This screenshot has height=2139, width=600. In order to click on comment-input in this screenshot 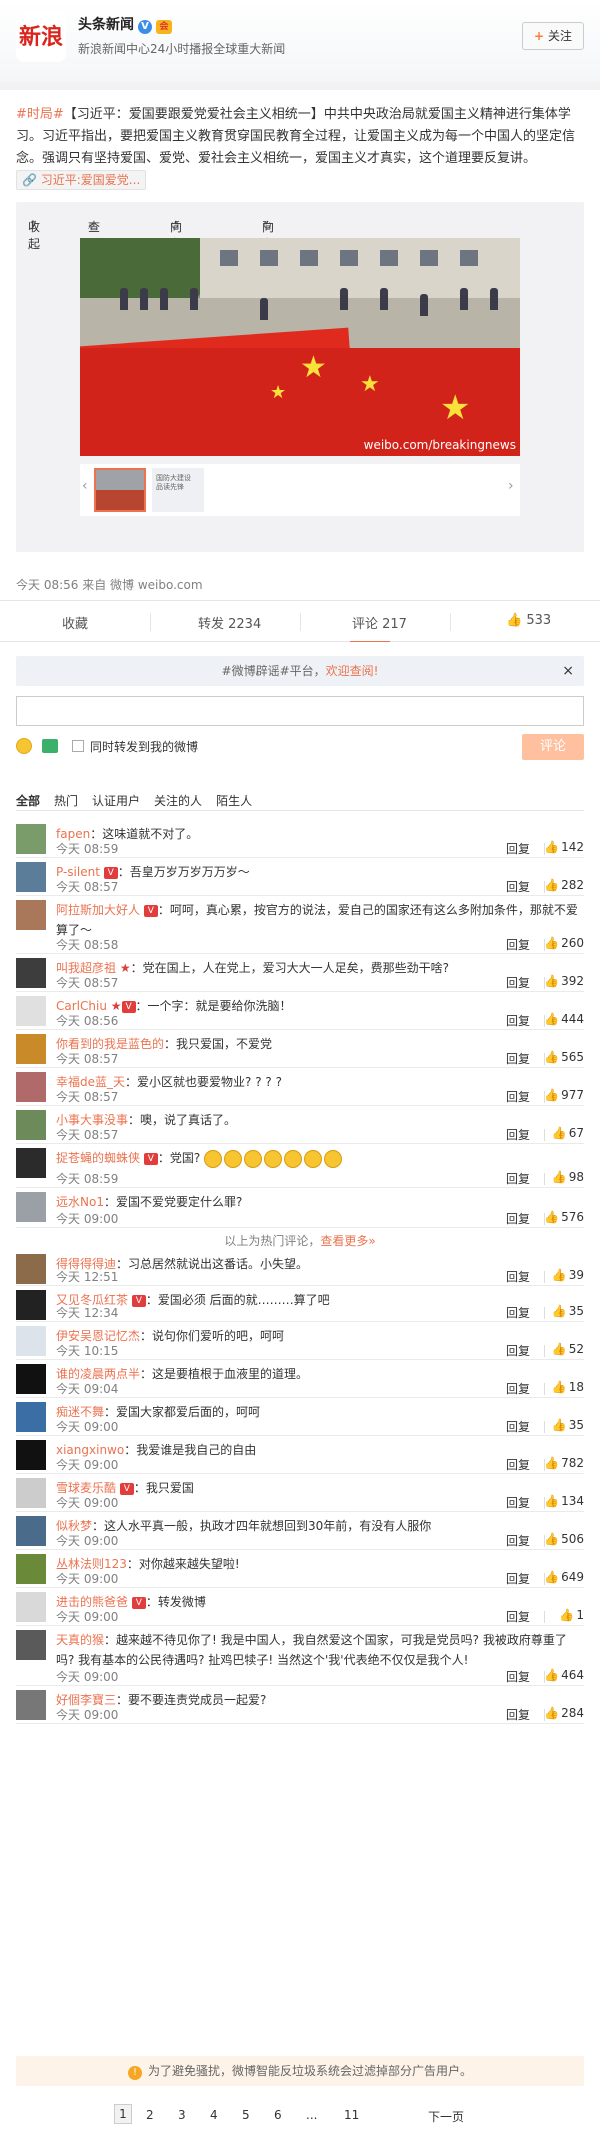, I will do `click(300, 711)`.